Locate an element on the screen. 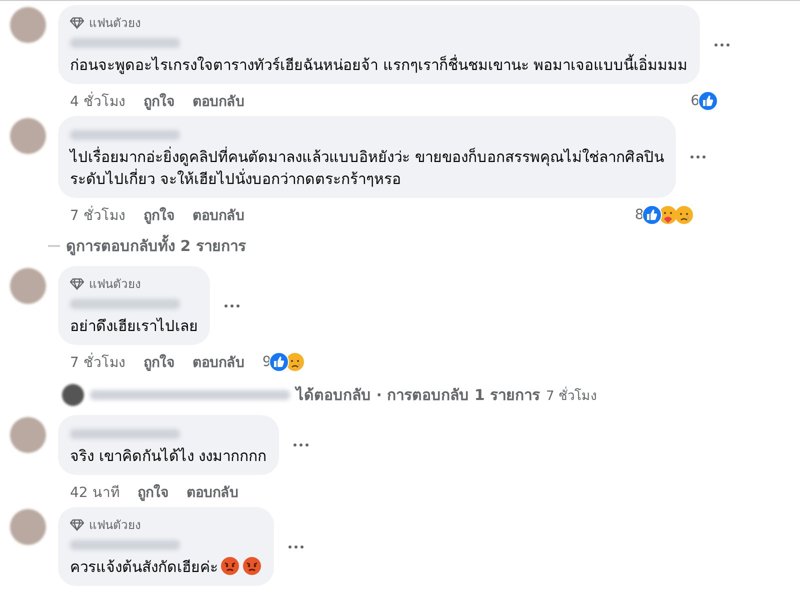  avatar is located at coordinates (73, 395).